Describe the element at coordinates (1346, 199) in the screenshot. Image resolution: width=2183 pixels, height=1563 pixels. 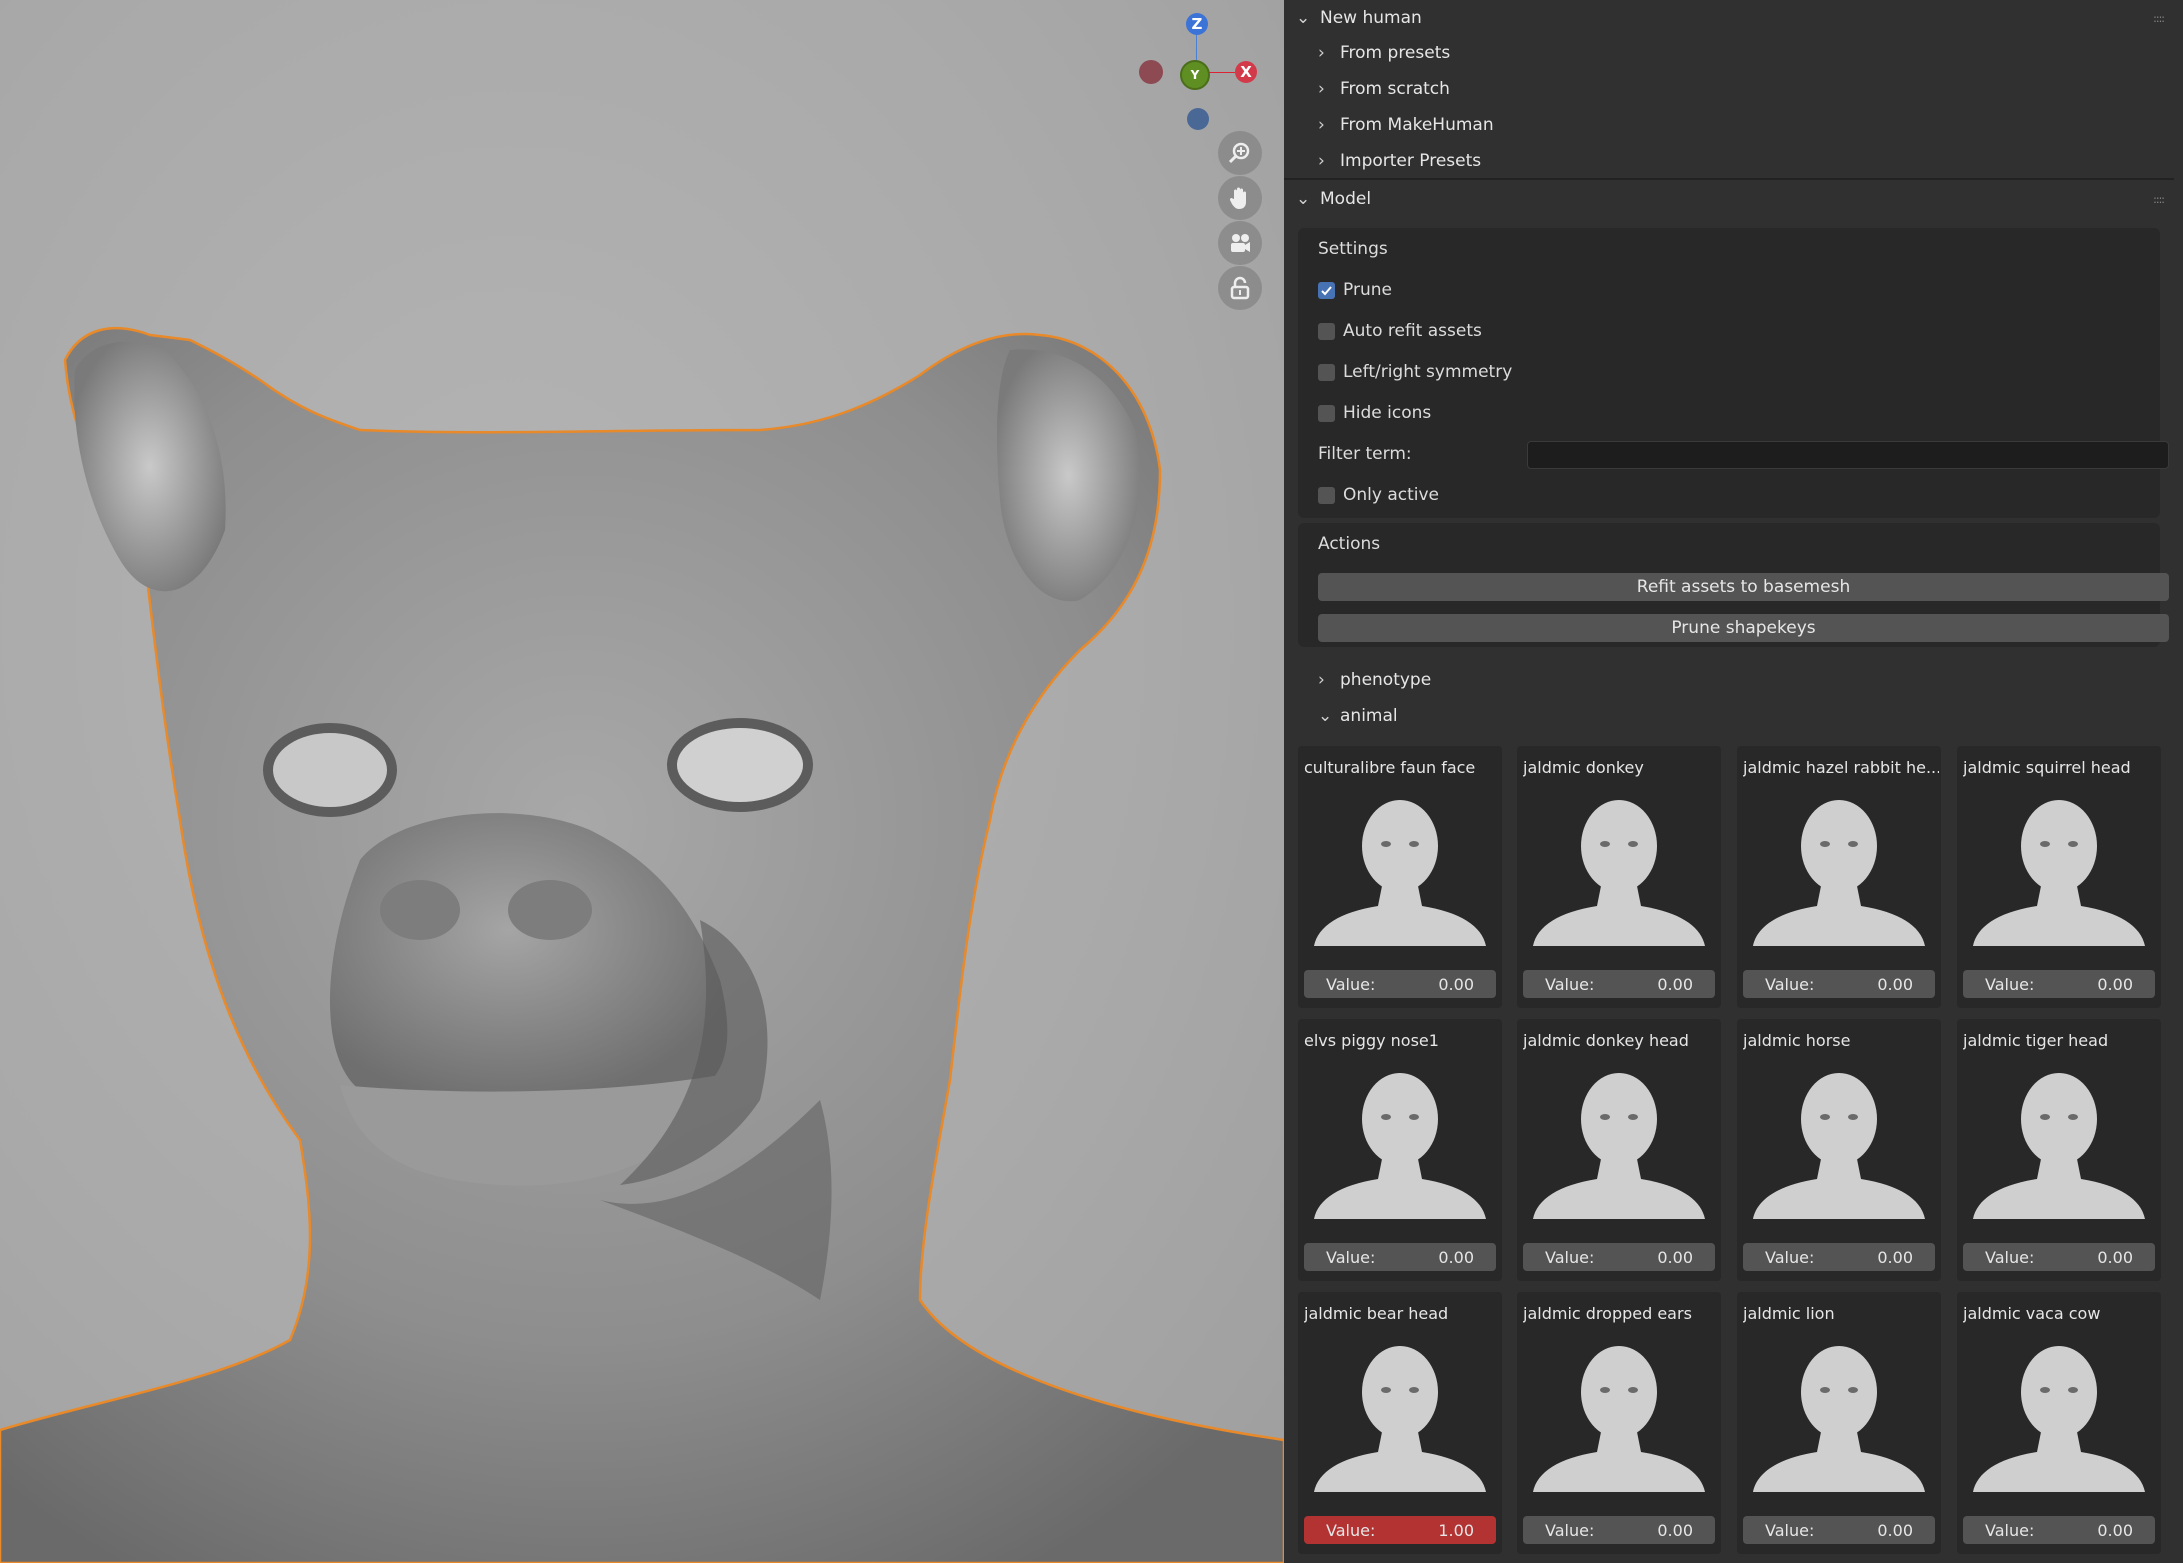
I see `model-label: Model` at that location.